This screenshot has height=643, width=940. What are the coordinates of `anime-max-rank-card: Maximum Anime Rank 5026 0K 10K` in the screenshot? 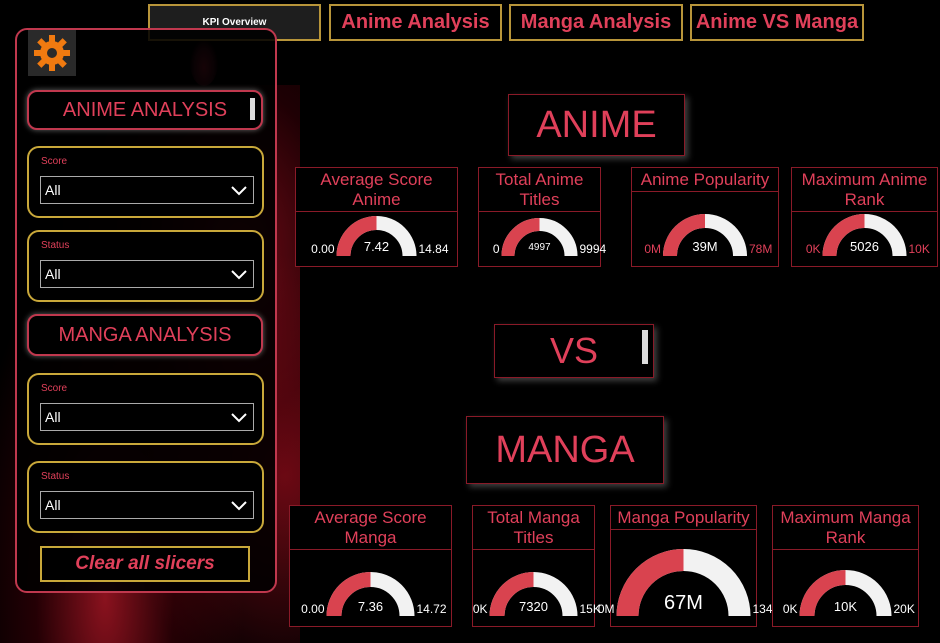 It's located at (864, 217).